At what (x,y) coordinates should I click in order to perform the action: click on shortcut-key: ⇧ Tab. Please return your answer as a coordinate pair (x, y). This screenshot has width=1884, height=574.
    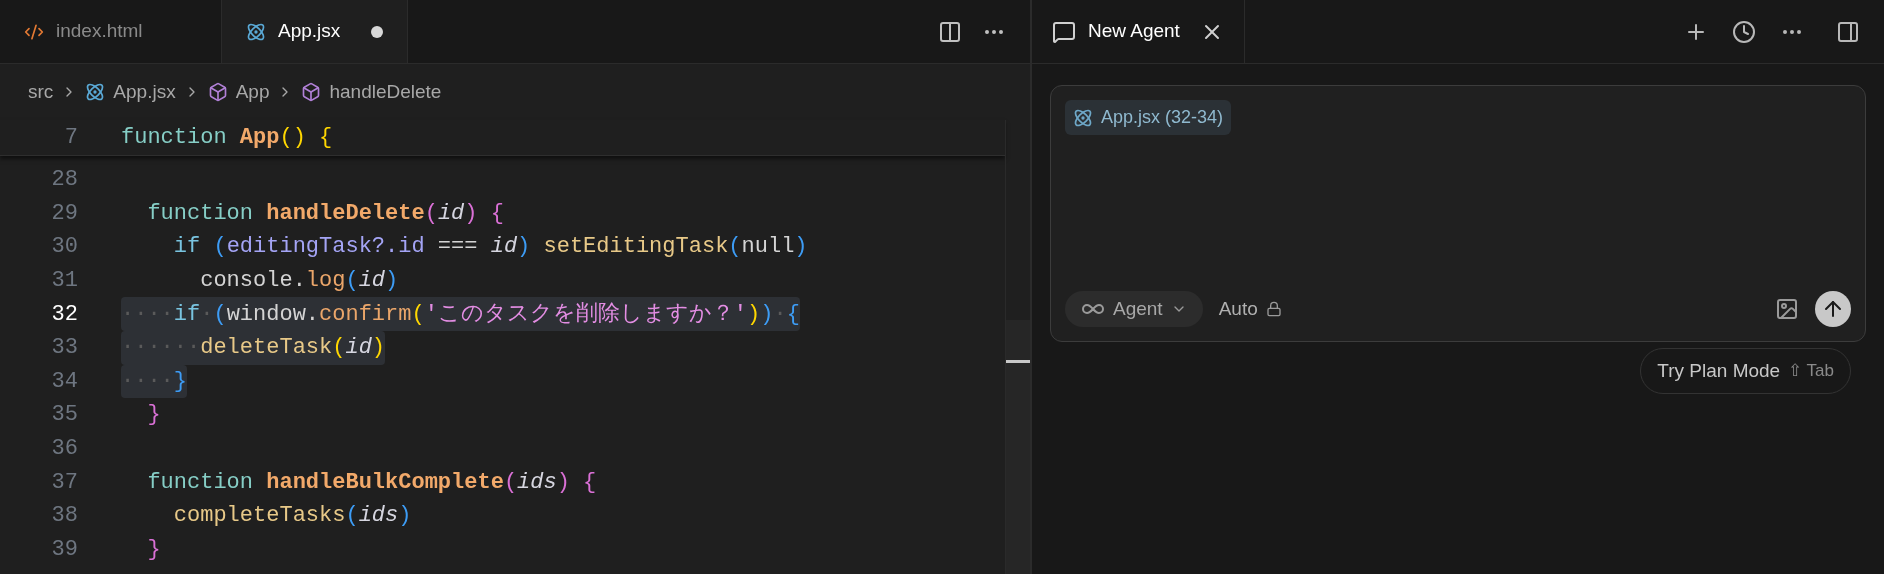
    Looking at the image, I should click on (1811, 371).